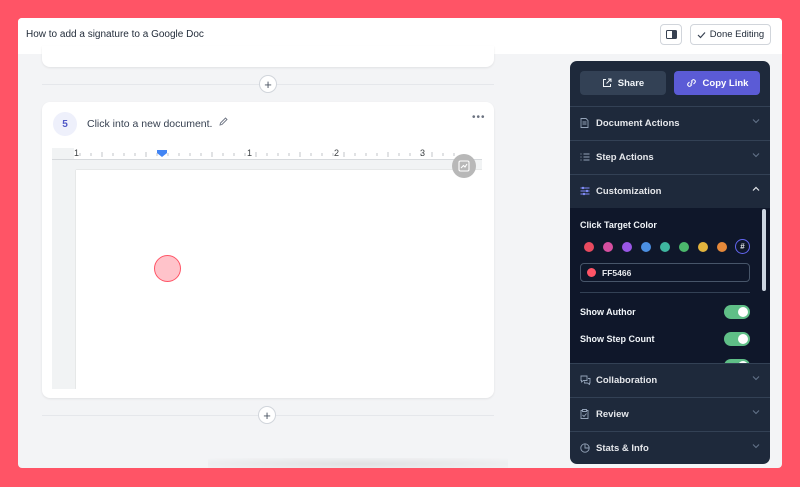  I want to click on previous-step-card, so click(268, 56).